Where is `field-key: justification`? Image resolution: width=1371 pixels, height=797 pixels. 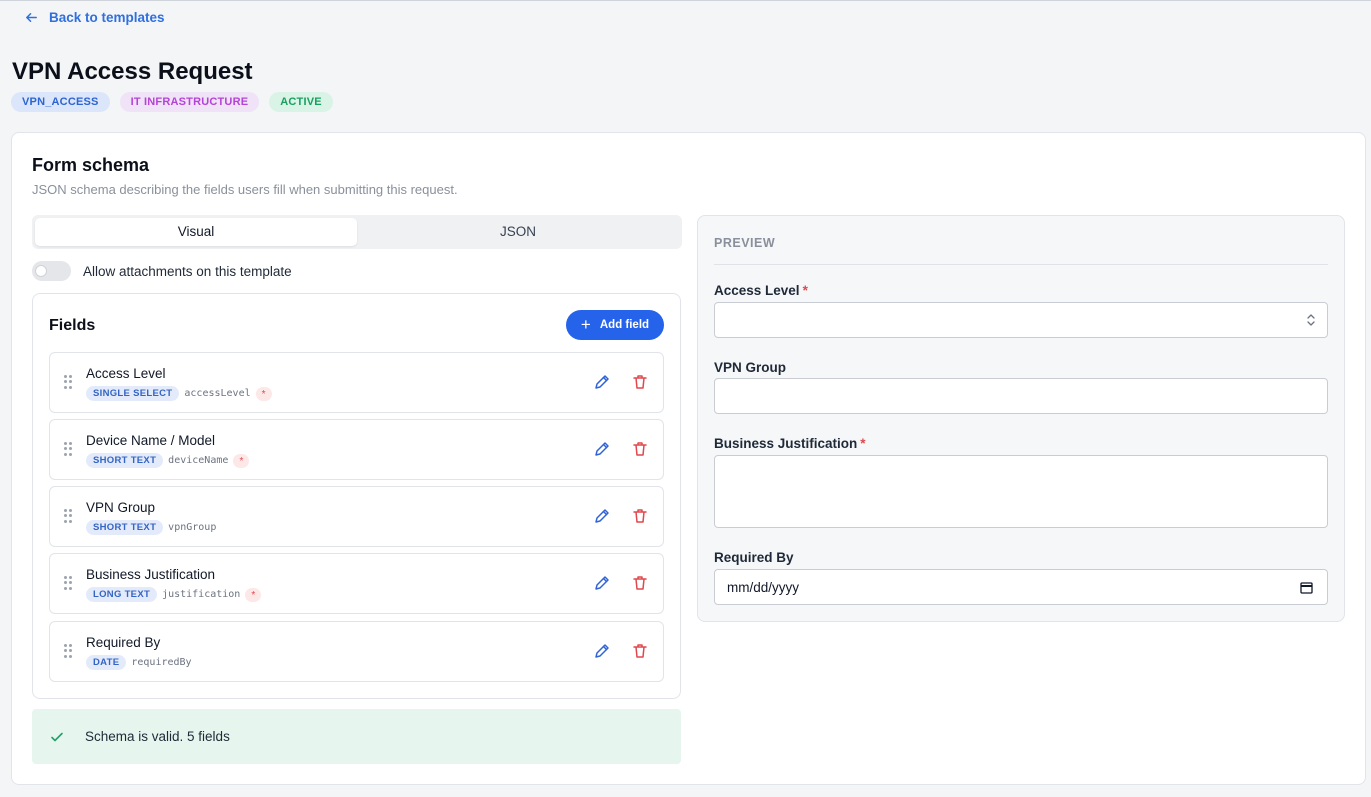
field-key: justification is located at coordinates (201, 594).